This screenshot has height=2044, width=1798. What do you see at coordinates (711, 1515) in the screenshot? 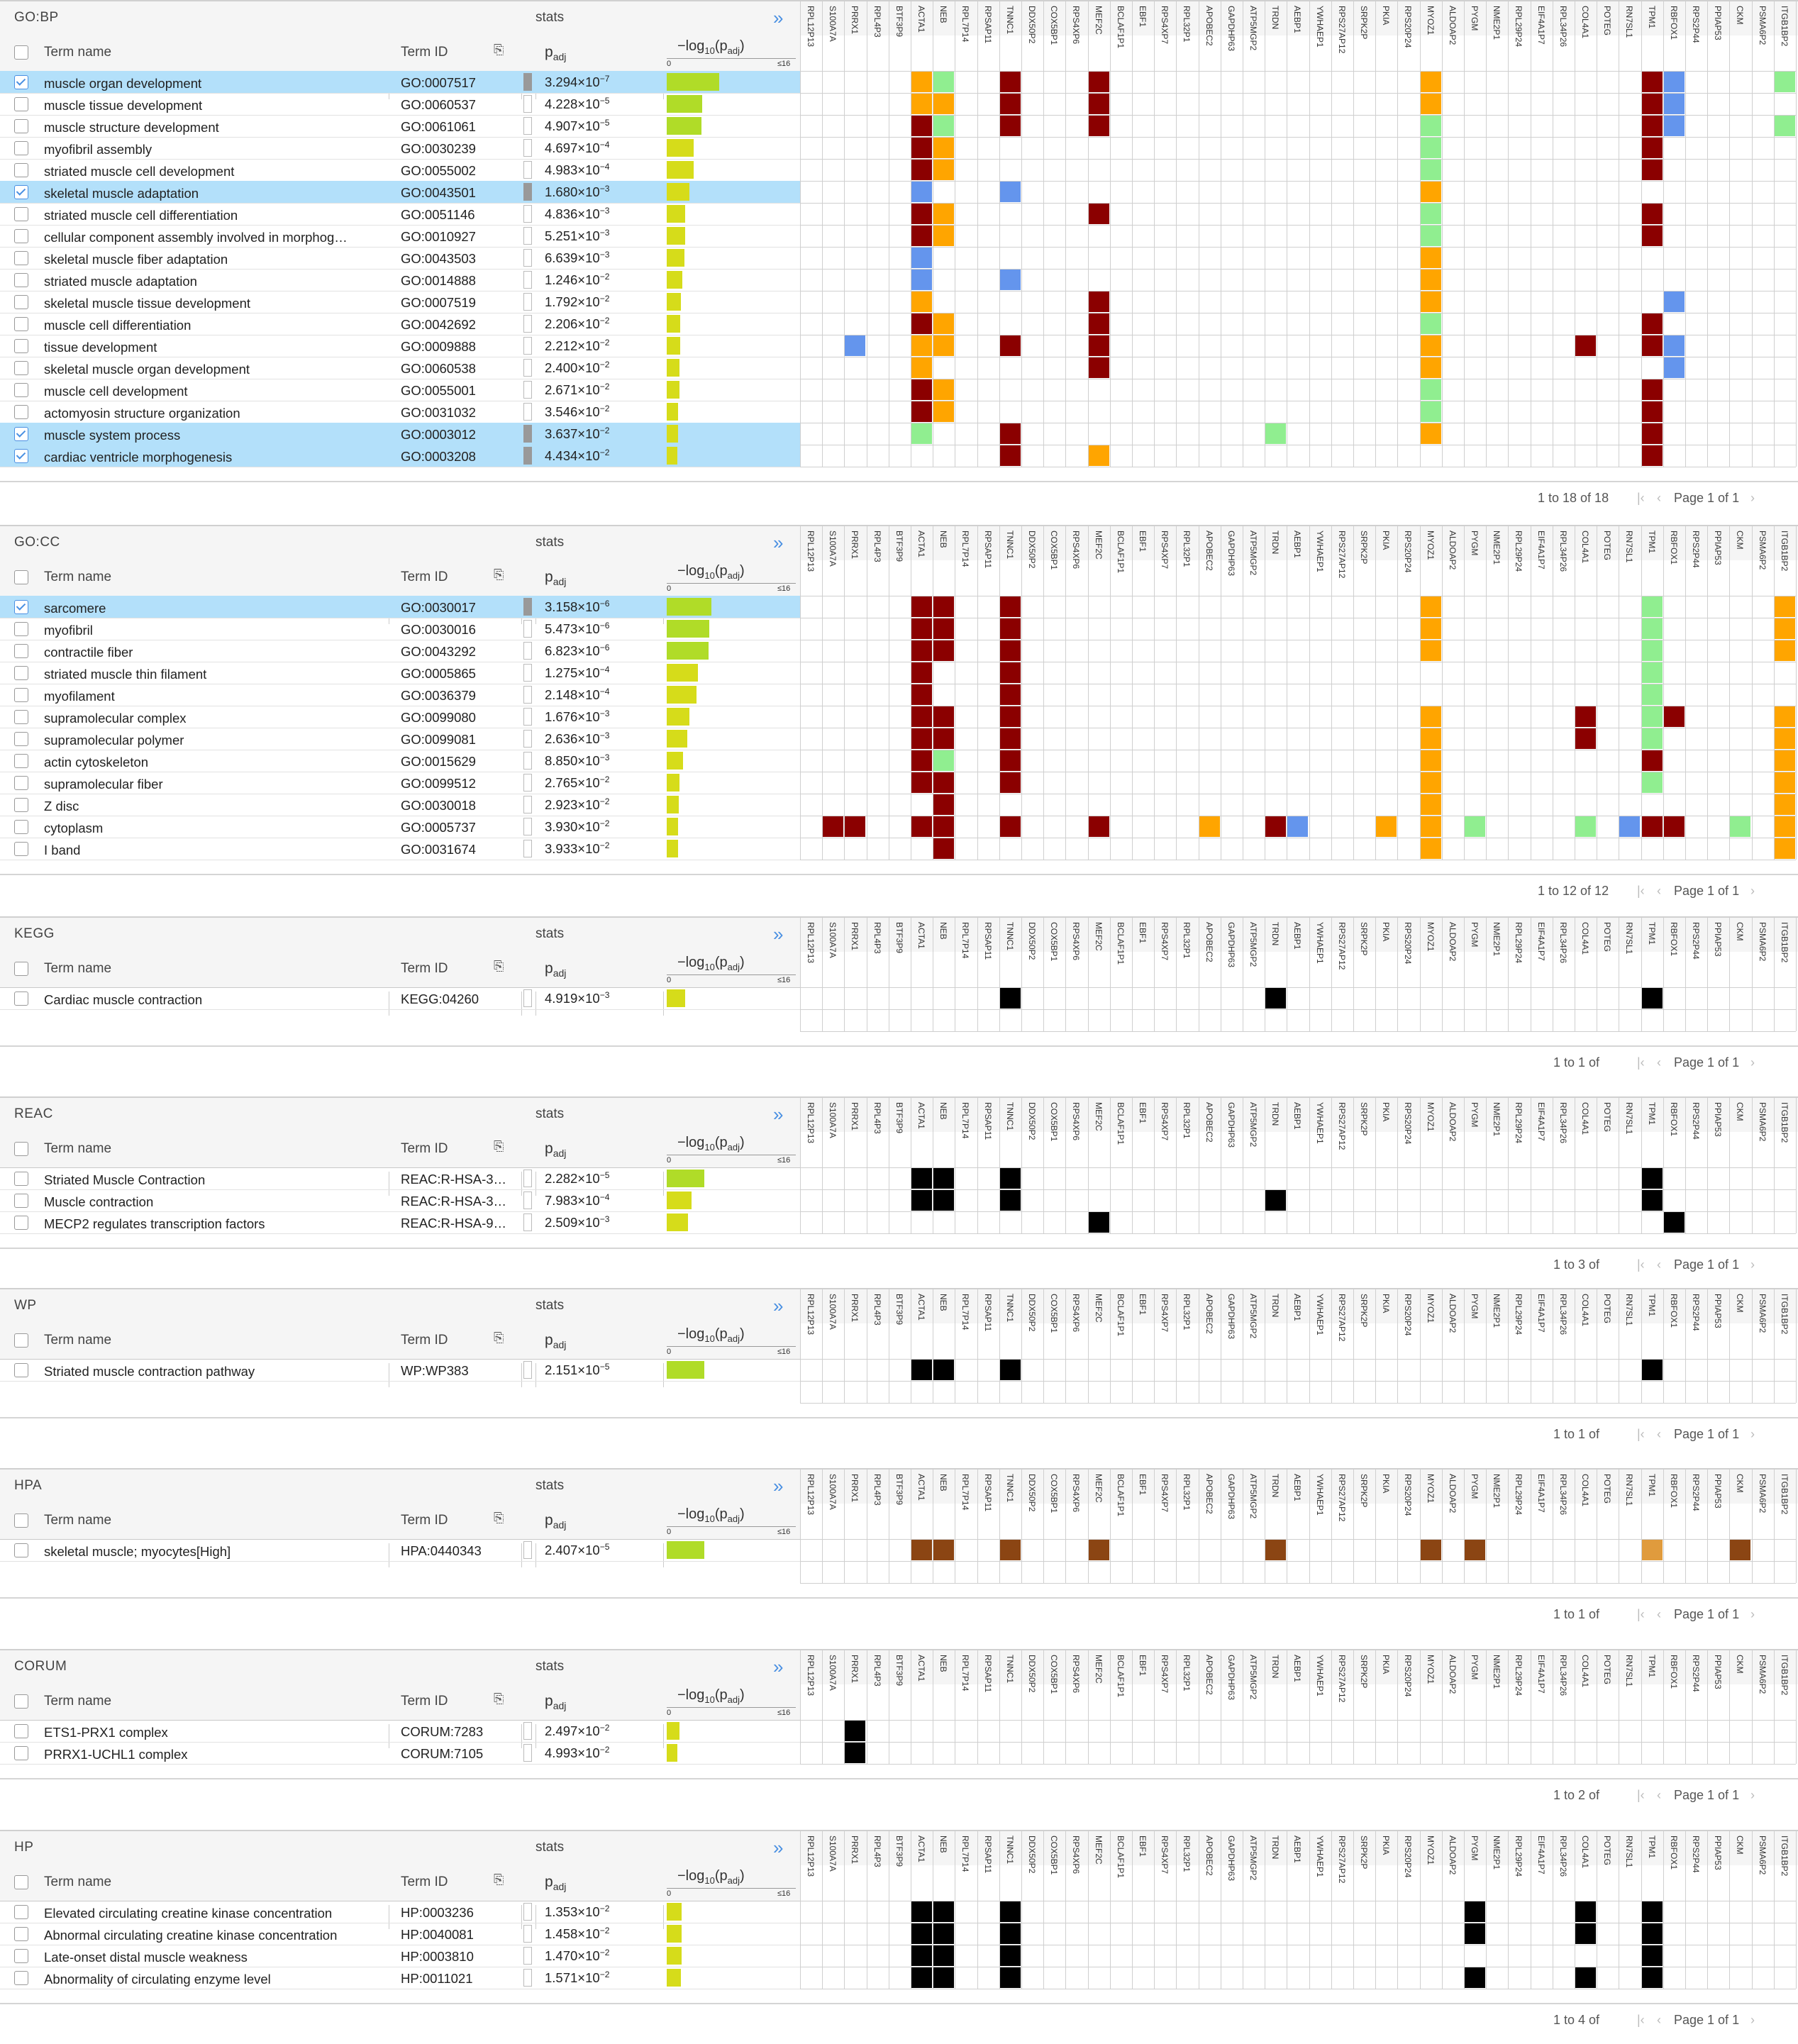
I see `neglog-header: −log10(padj)` at bounding box center [711, 1515].